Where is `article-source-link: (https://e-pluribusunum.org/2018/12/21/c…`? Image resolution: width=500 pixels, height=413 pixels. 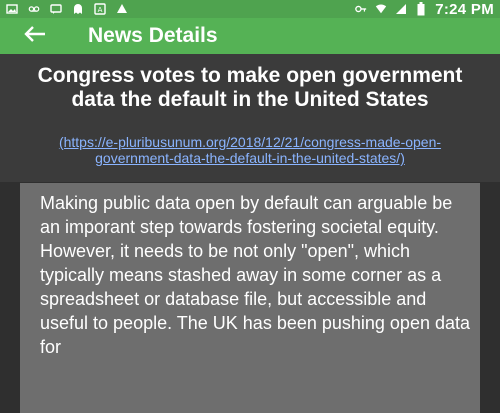
article-source-link: (https://e-pluribusunum.org/2018/12/21/c… is located at coordinates (250, 150).